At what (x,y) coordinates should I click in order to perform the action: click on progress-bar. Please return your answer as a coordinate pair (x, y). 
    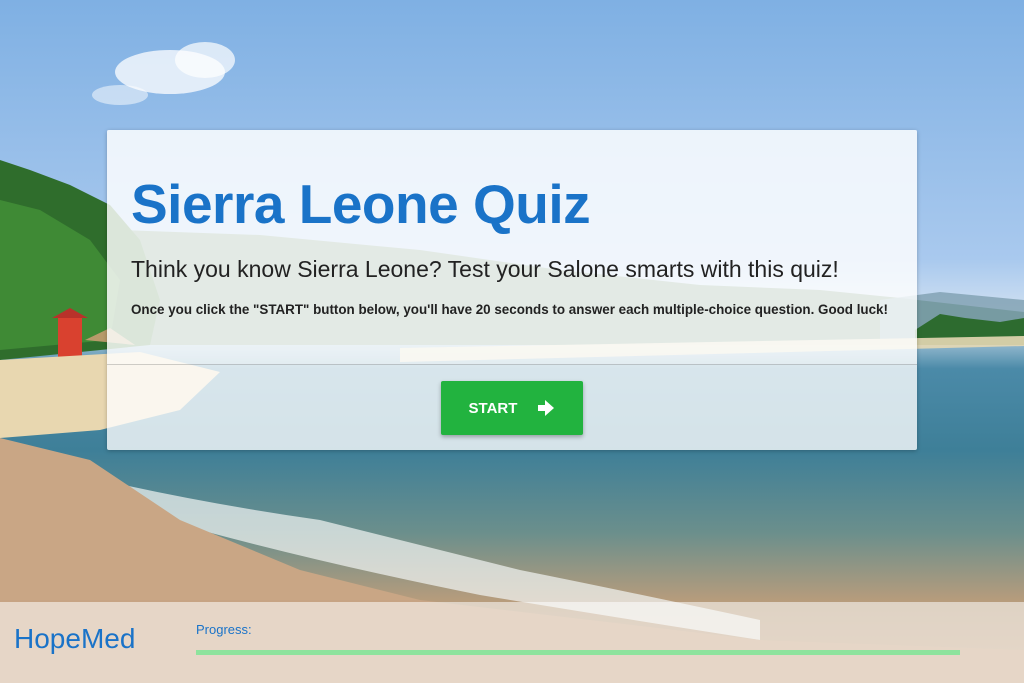
    Looking at the image, I should click on (578, 652).